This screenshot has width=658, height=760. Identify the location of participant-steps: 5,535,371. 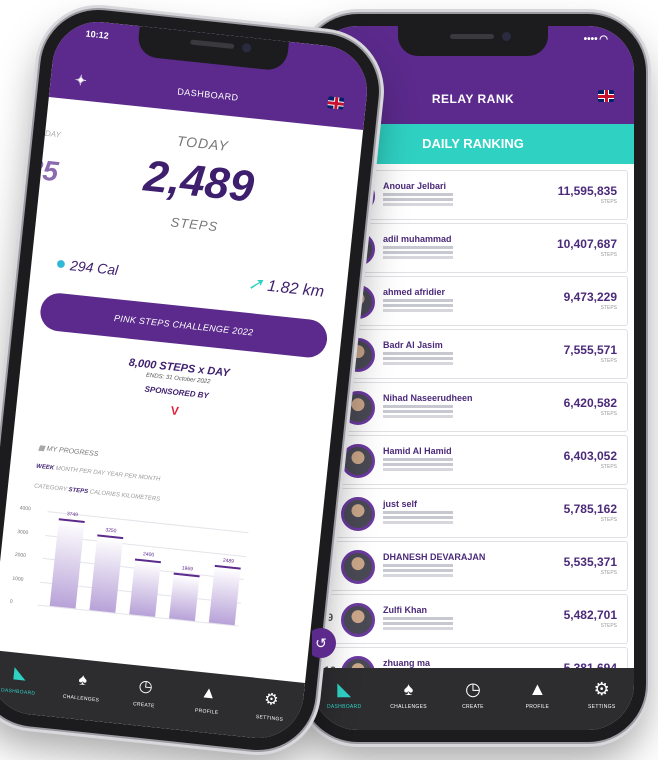
(590, 562).